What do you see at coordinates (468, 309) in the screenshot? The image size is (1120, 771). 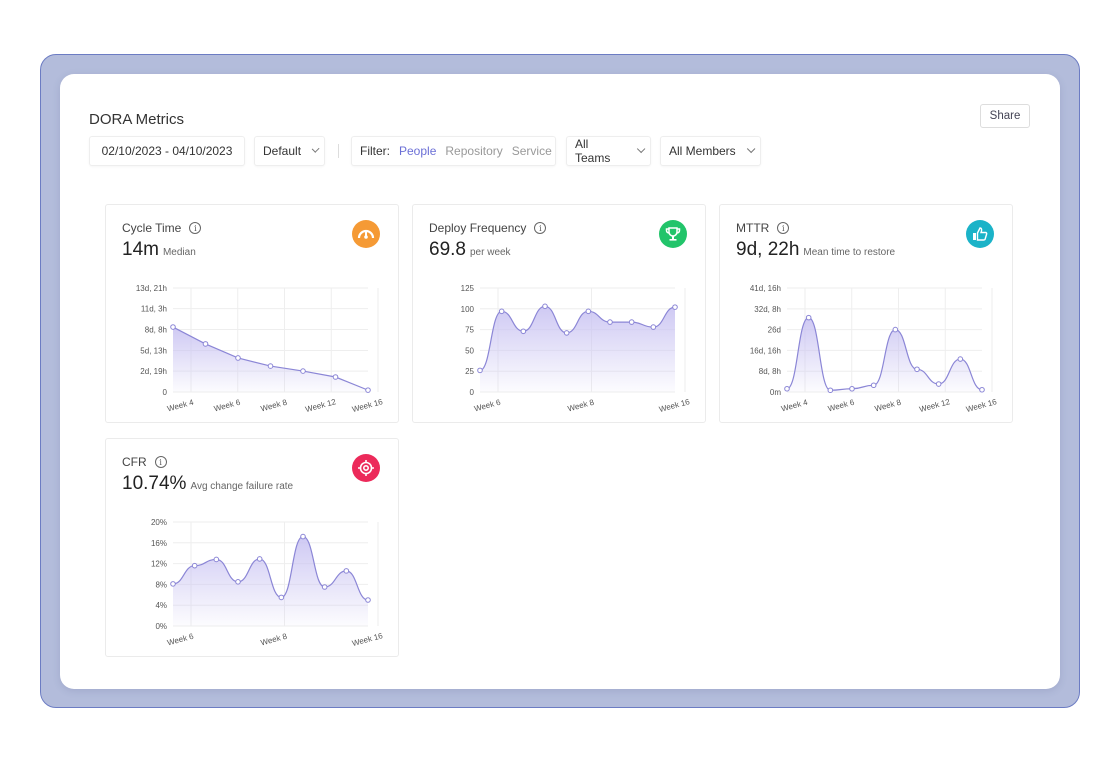 I see `y-tick-label: 100` at bounding box center [468, 309].